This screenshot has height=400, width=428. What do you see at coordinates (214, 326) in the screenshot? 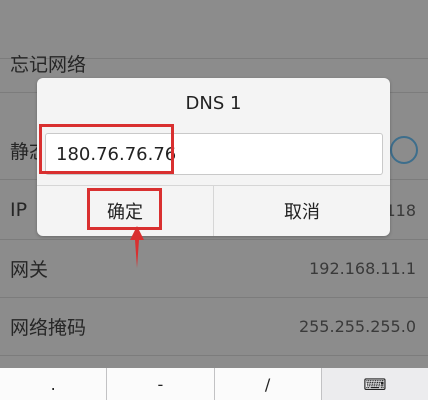
I see `settings-row-netmask: 网络掩码 255.255.255.0` at bounding box center [214, 326].